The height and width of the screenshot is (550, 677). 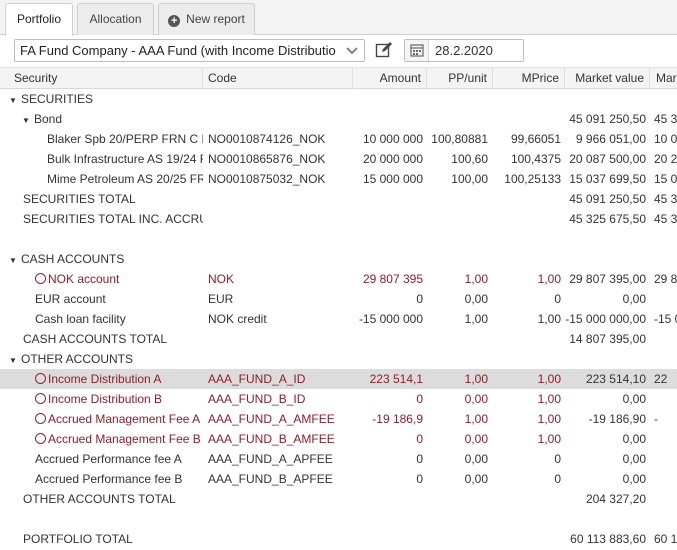 What do you see at coordinates (469, 159) in the screenshot?
I see `cell-pp-unit: 100,60` at bounding box center [469, 159].